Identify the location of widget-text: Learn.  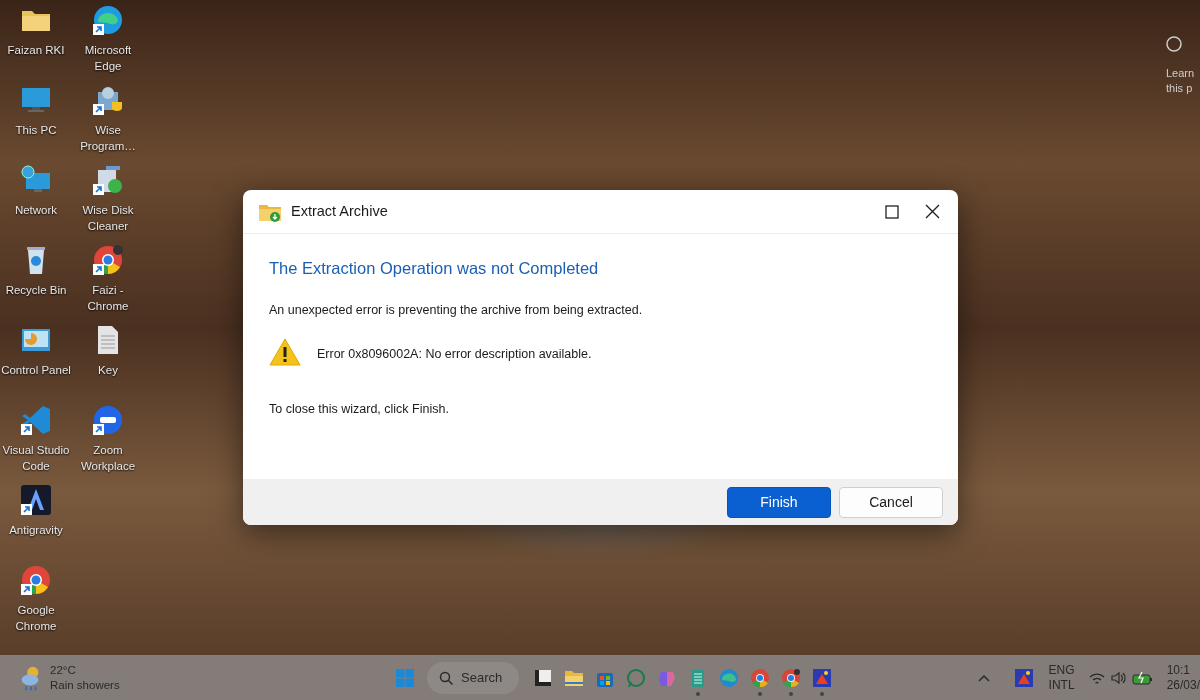
(1181, 73).